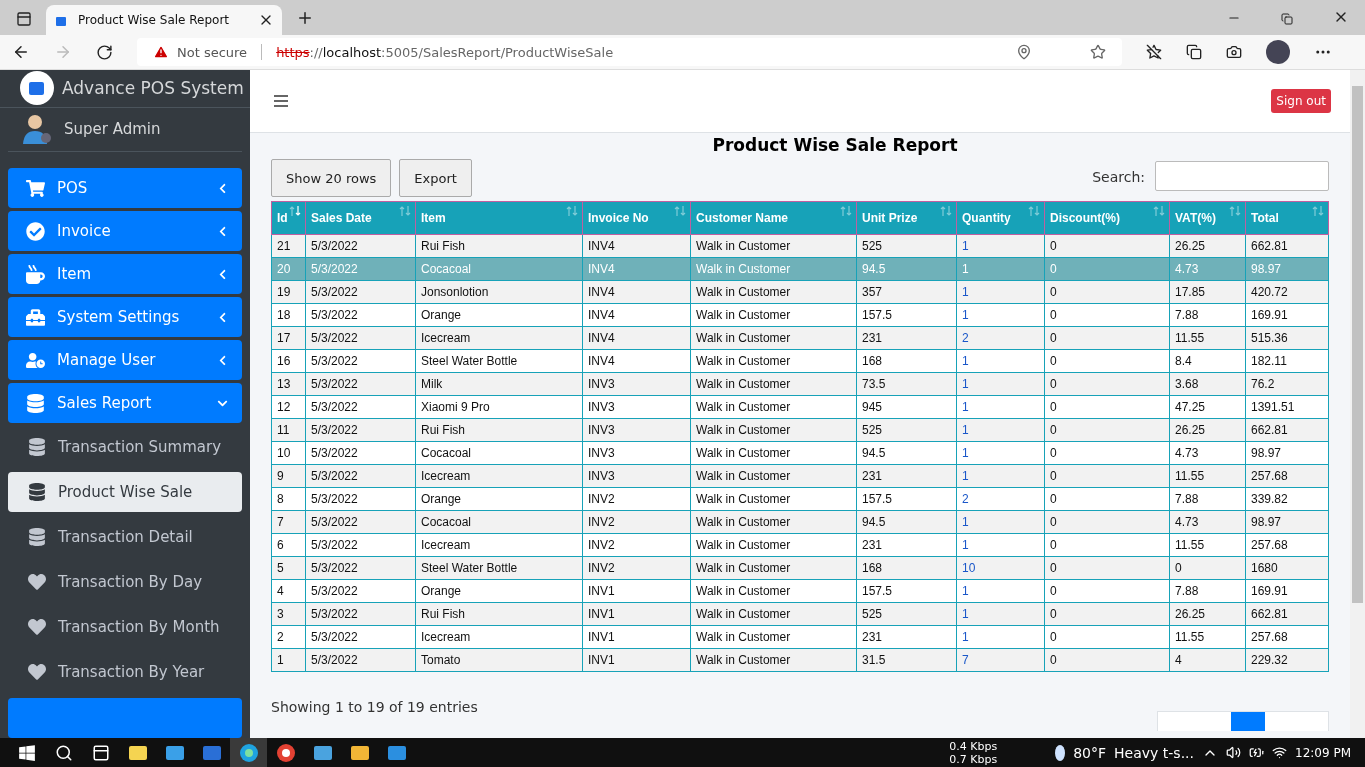  I want to click on export-button: Export, so click(435, 178).